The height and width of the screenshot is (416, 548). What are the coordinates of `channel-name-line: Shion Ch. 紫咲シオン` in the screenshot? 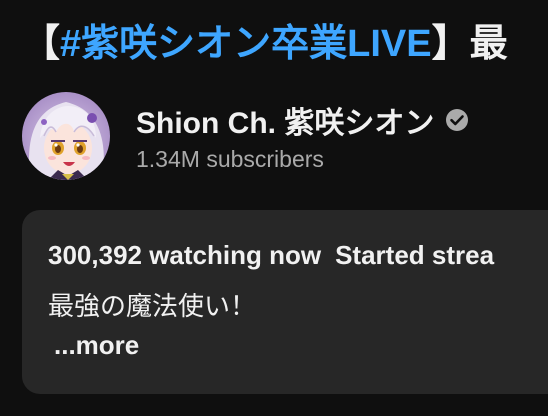 It's located at (303, 120).